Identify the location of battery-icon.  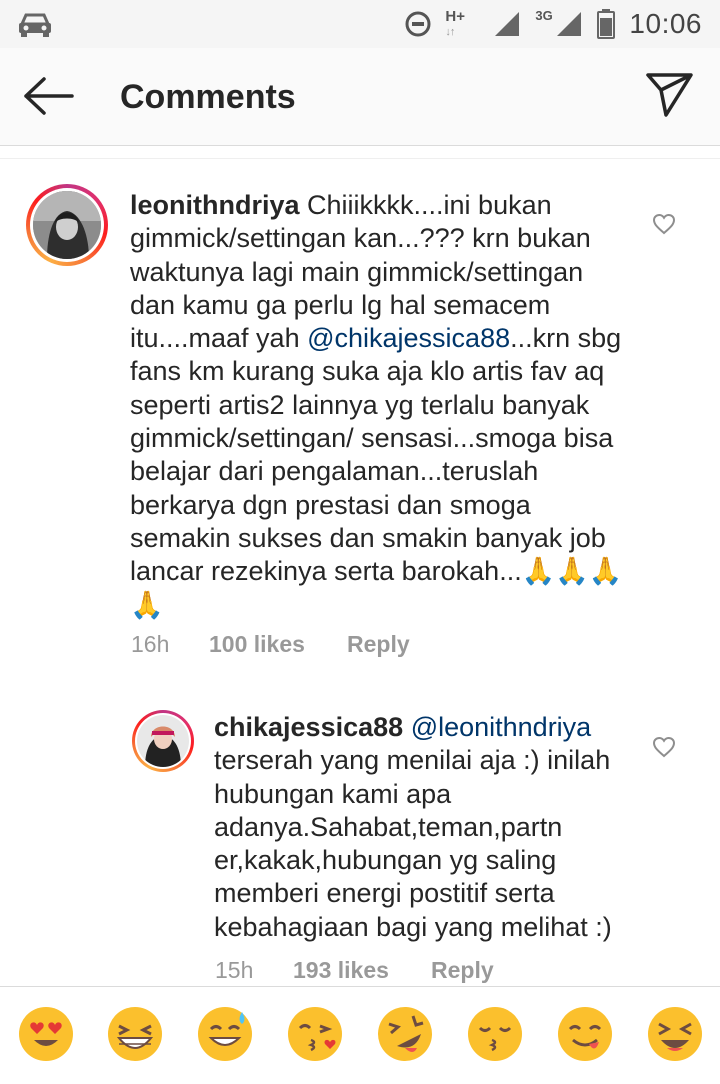
(606, 24).